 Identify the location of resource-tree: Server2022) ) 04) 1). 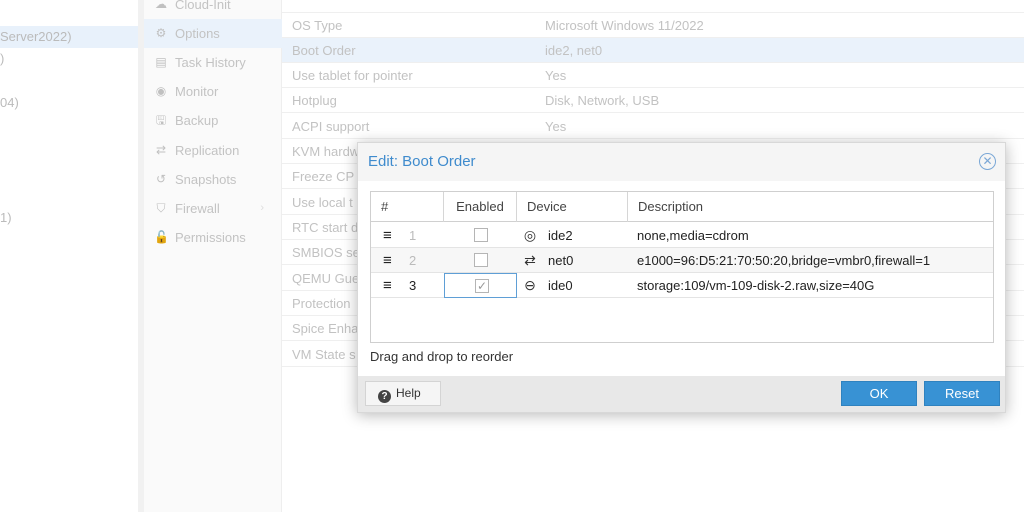
(69, 256).